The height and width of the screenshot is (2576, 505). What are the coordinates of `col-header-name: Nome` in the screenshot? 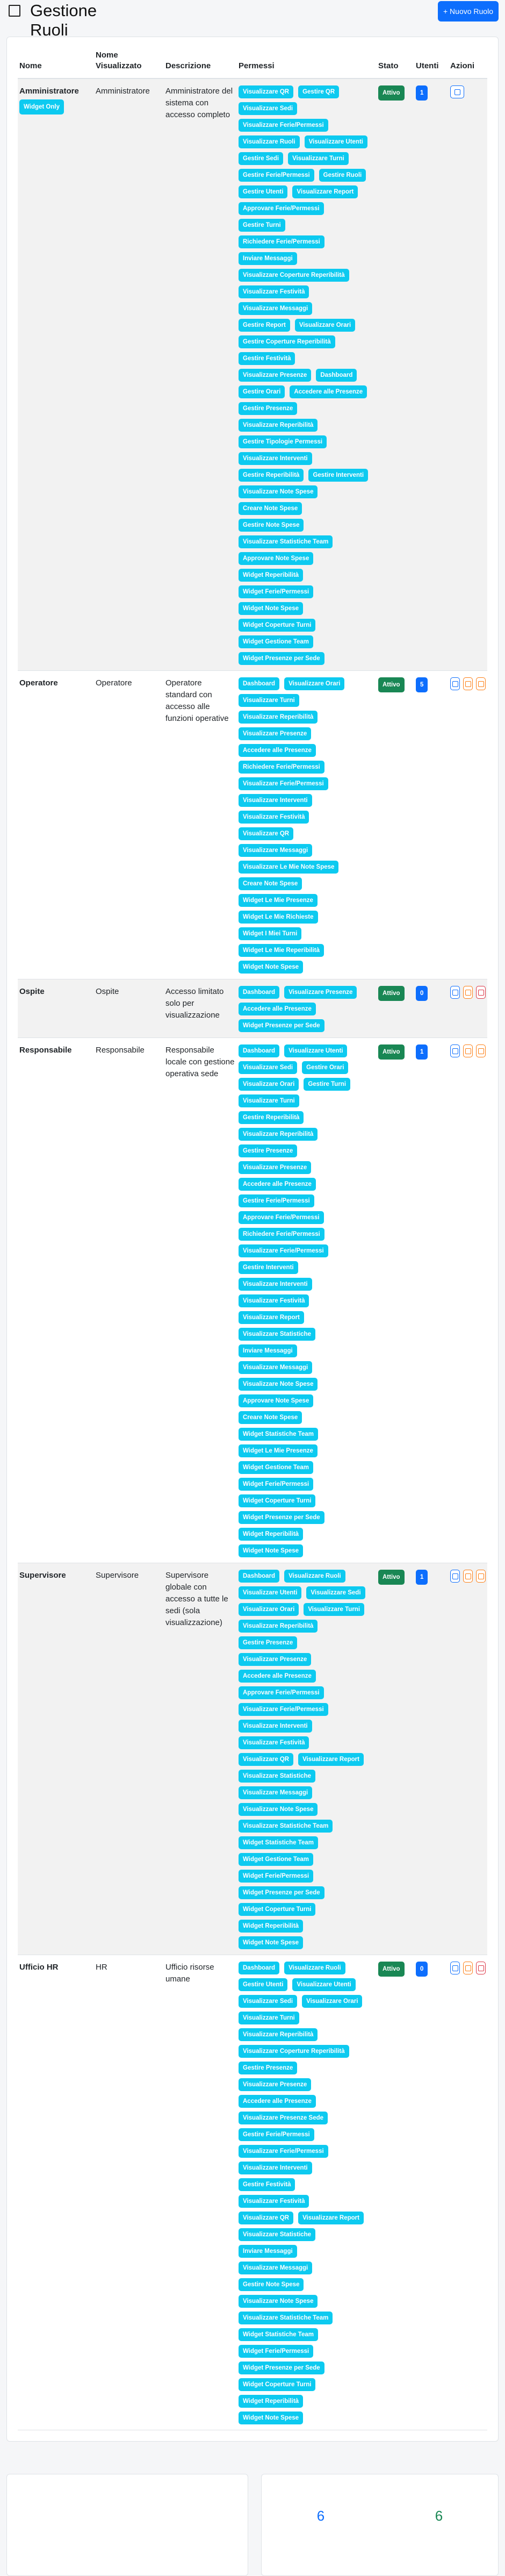 It's located at (56, 62).